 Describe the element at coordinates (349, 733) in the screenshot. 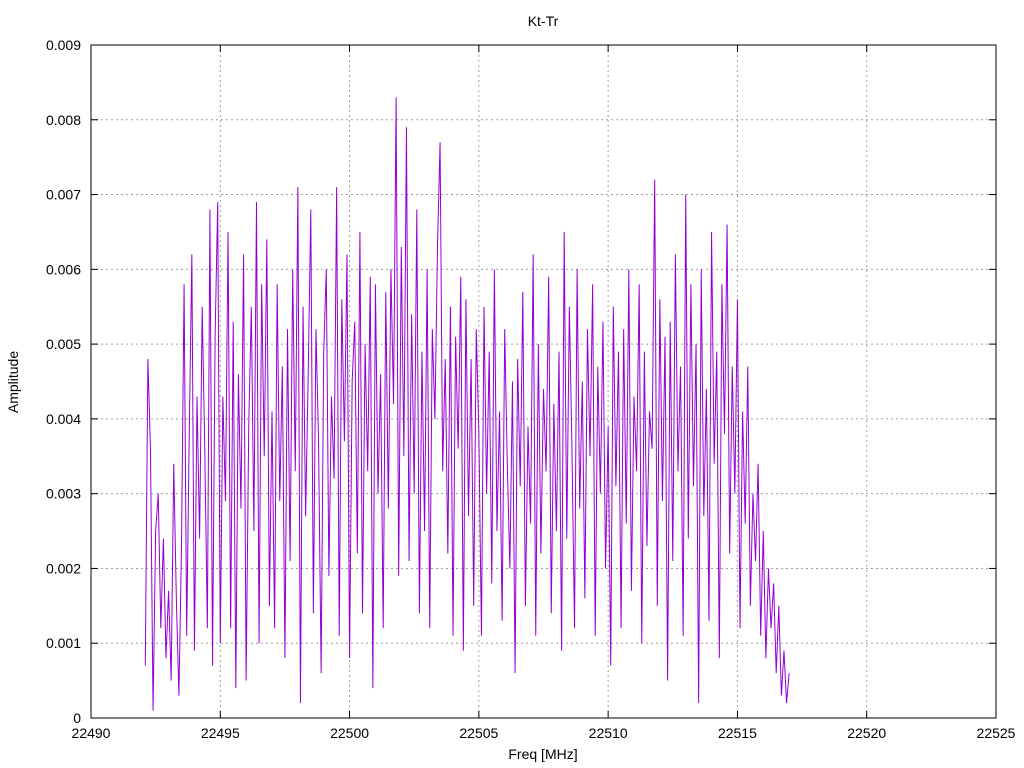

I see `x-tick-label: 22500` at that location.